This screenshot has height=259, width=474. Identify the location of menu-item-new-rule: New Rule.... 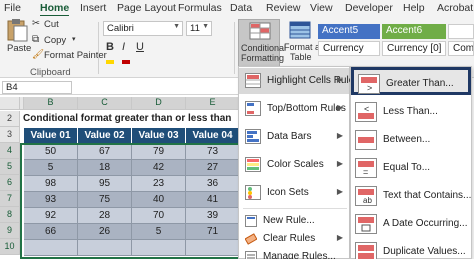
(294, 221).